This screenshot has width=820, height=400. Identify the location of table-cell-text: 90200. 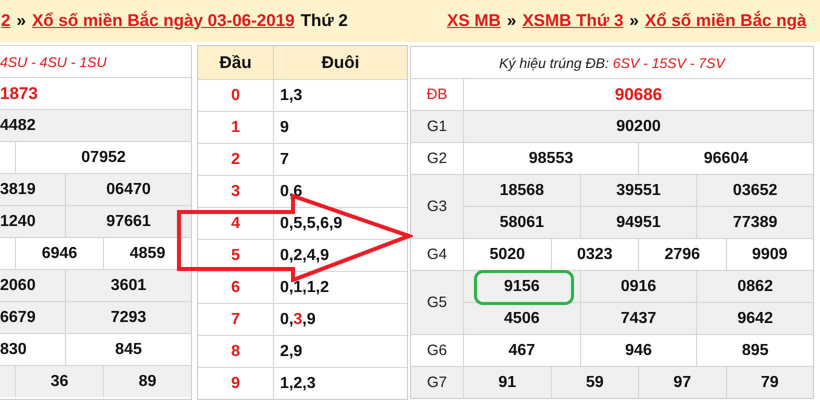
(638, 126).